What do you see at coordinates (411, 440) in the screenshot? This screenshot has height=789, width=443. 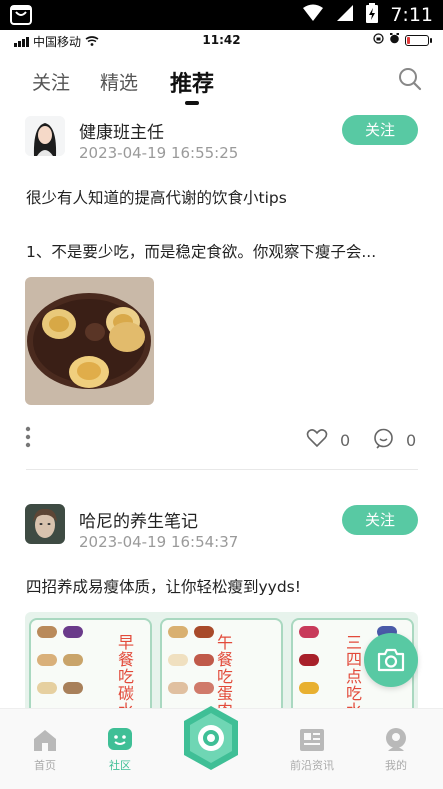 I see `comment-count: 0` at bounding box center [411, 440].